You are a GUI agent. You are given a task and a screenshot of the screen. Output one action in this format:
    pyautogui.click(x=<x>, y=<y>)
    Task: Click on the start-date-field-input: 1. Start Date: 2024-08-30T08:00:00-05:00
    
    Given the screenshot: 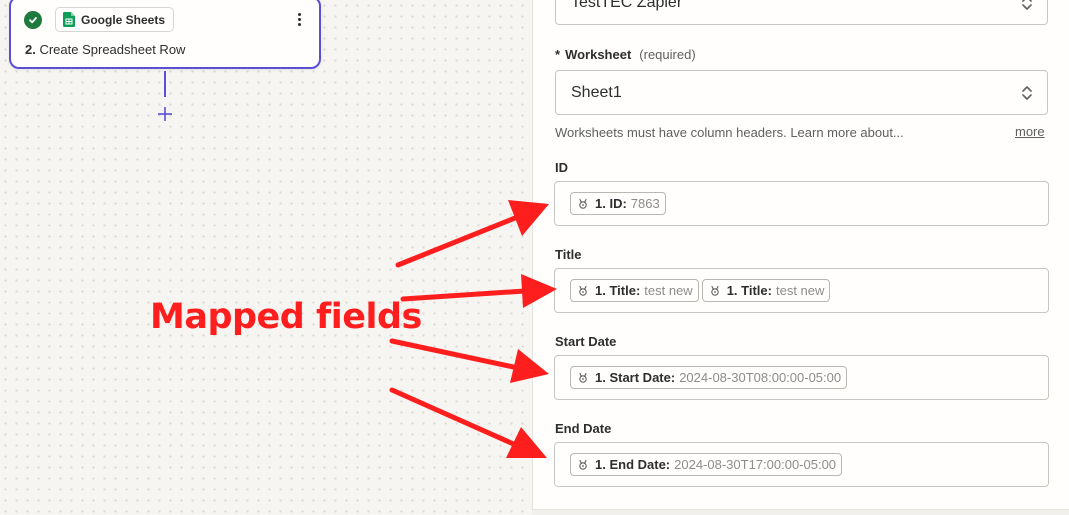 What is the action you would take?
    pyautogui.click(x=801, y=377)
    